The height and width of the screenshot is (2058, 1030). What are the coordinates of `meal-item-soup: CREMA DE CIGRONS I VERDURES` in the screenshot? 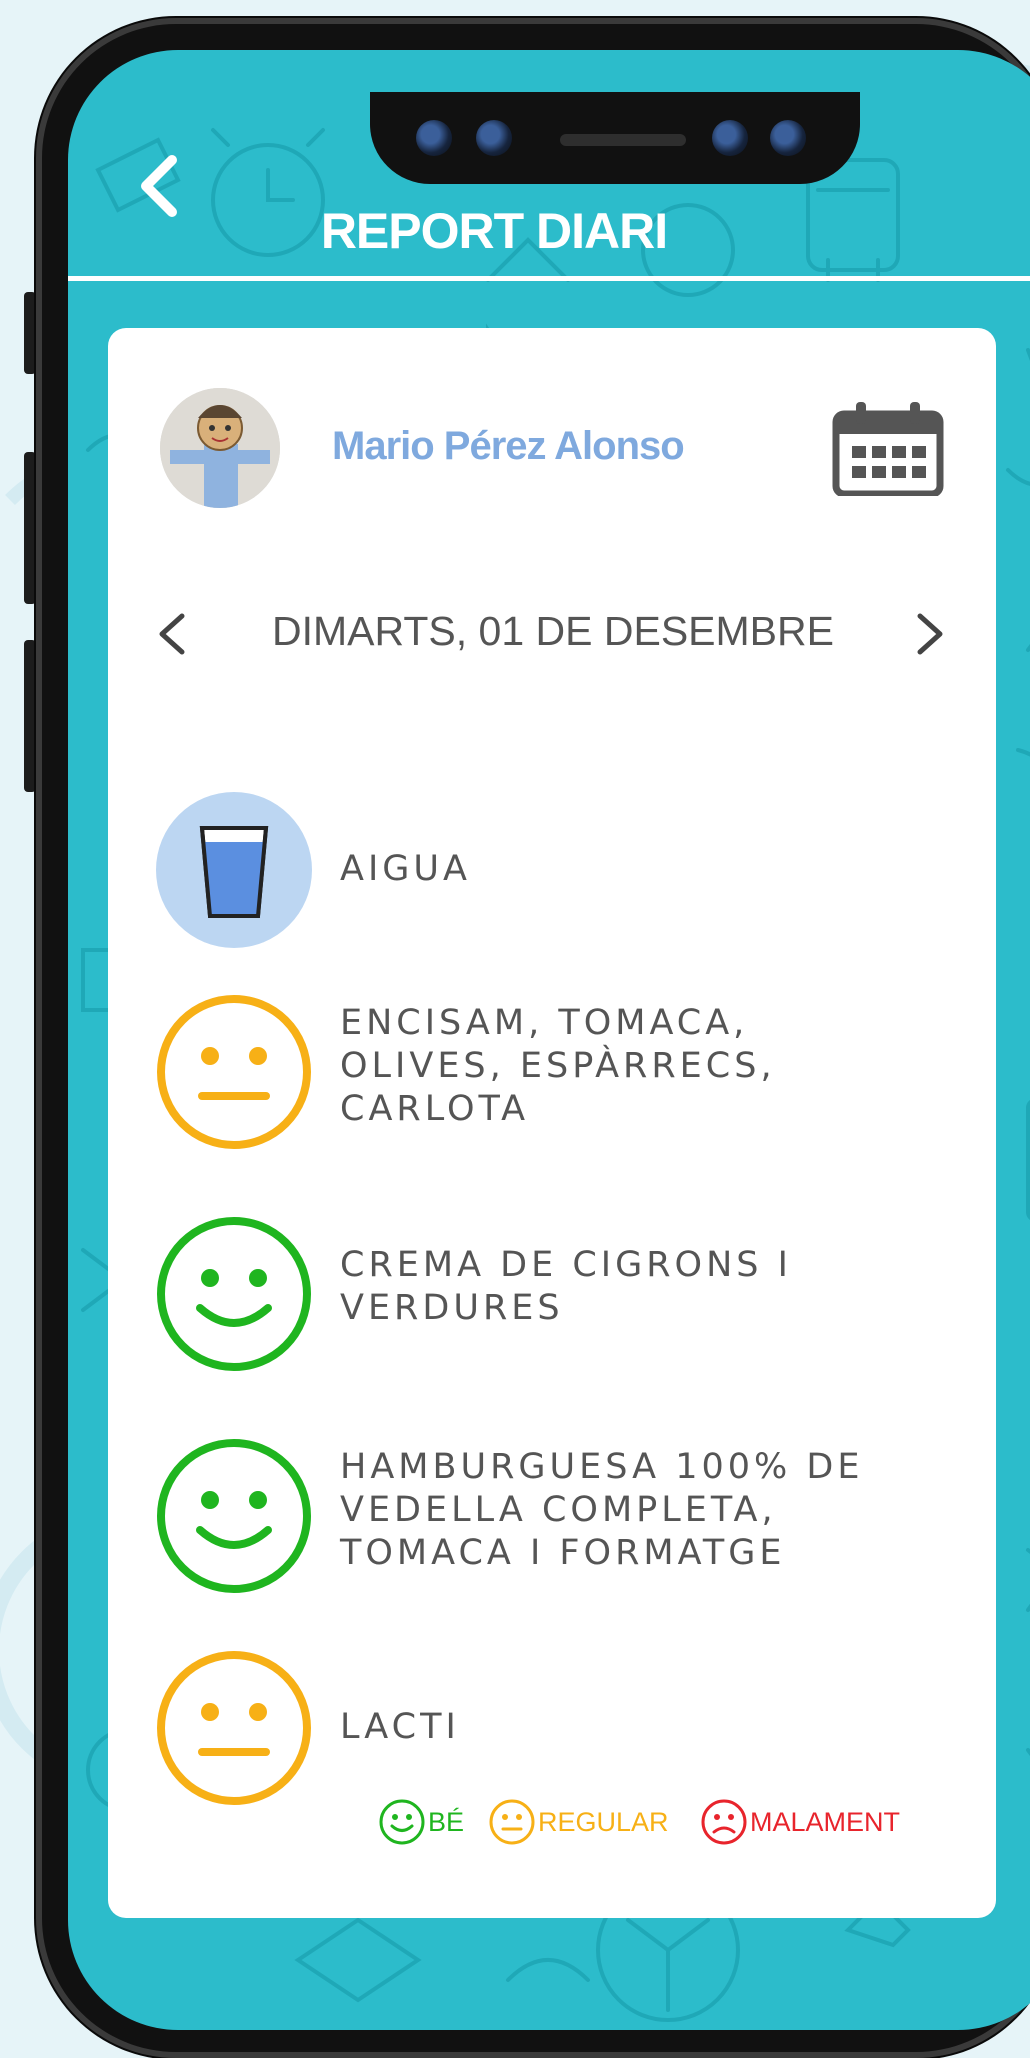 It's located at (566, 1296).